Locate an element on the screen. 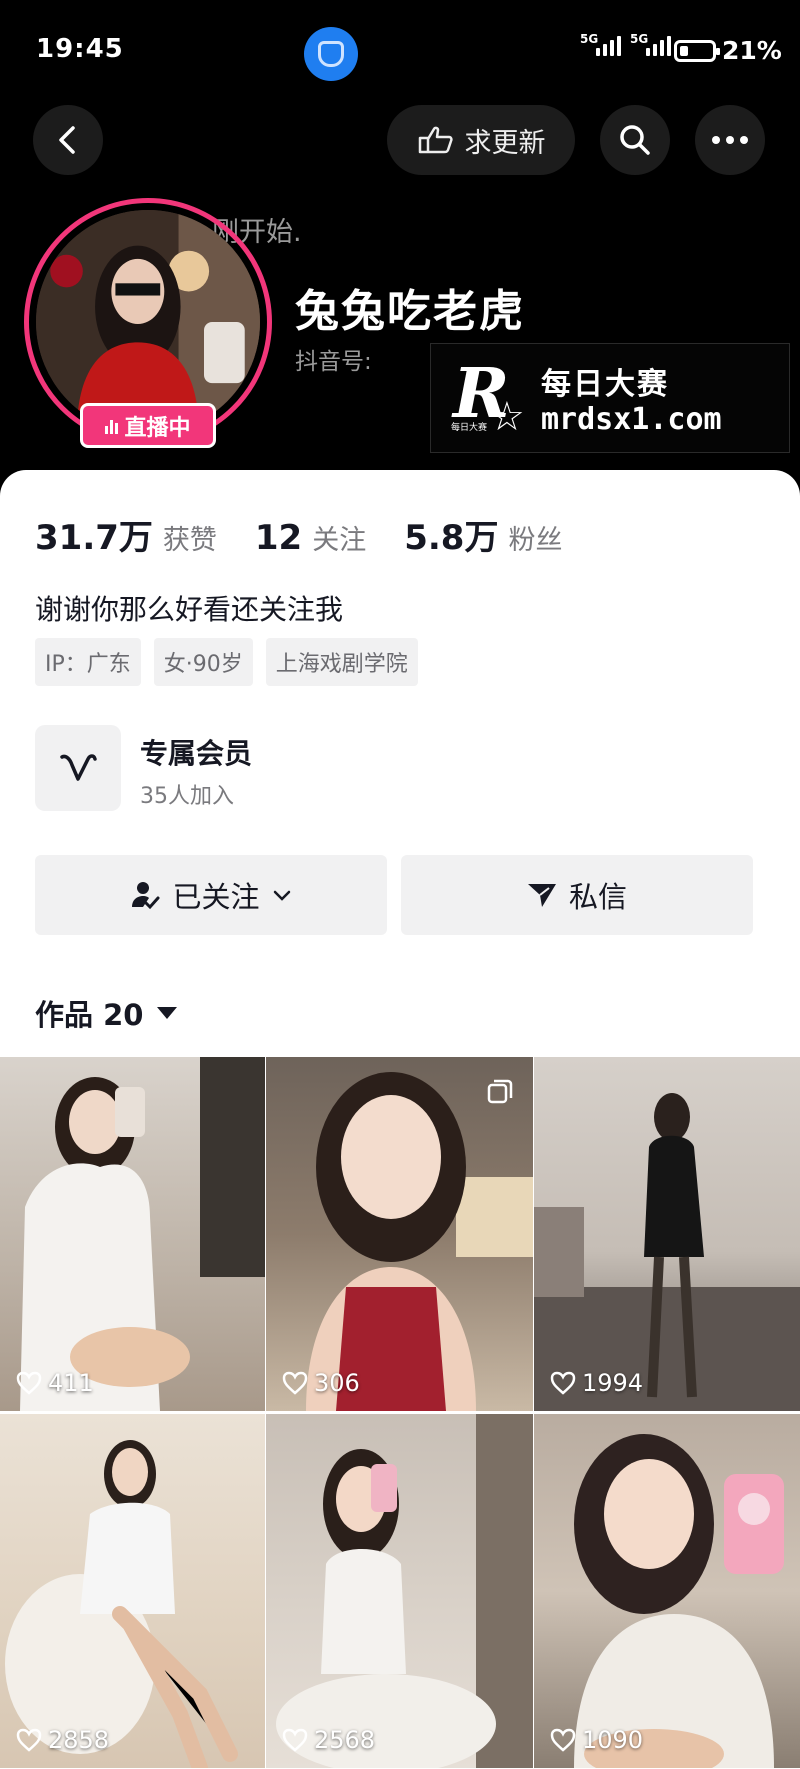 The image size is (800, 1769). video-thumbnail: 1090 is located at coordinates (667, 1591).